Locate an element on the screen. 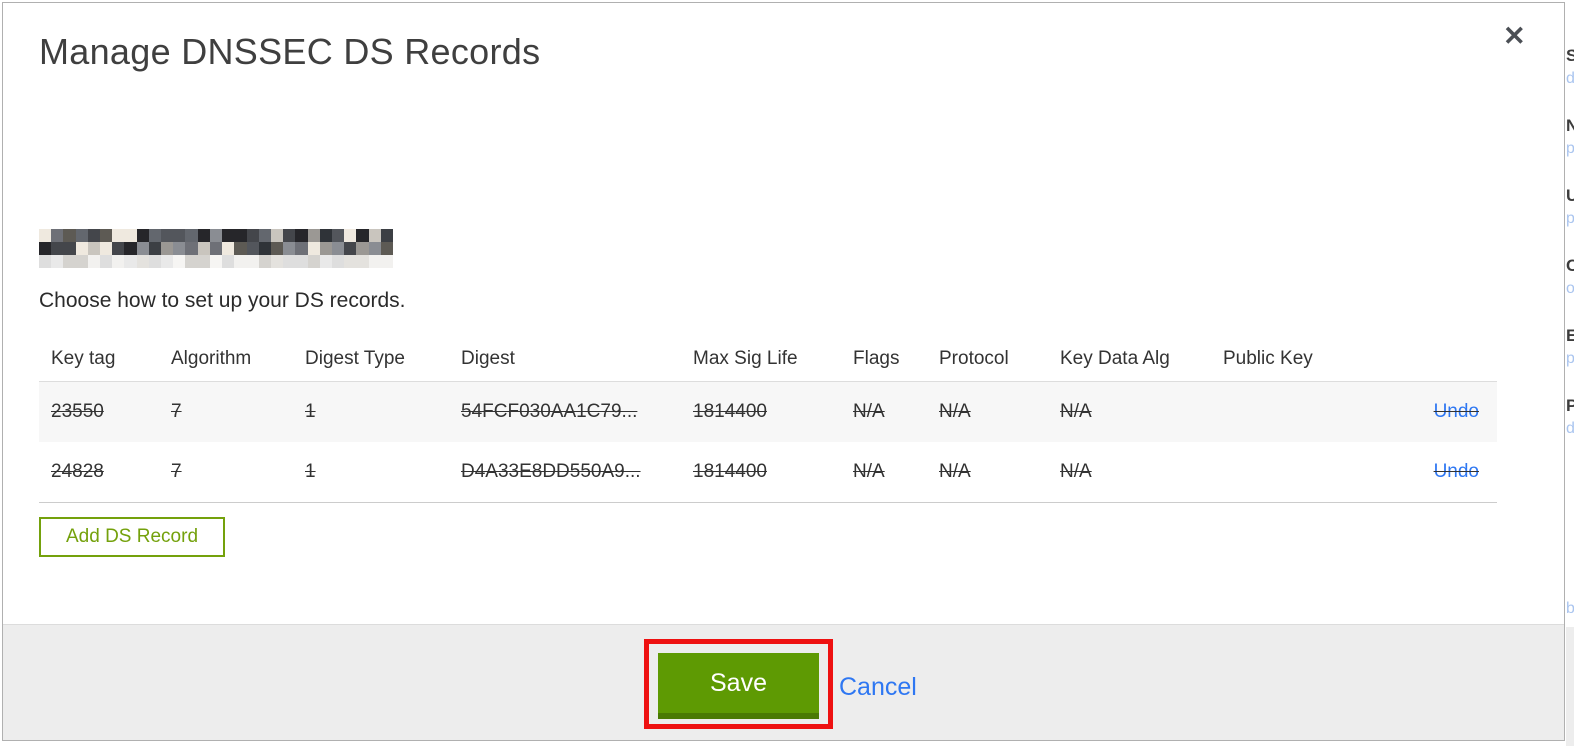  background-text-fragment: b is located at coordinates (1570, 608).